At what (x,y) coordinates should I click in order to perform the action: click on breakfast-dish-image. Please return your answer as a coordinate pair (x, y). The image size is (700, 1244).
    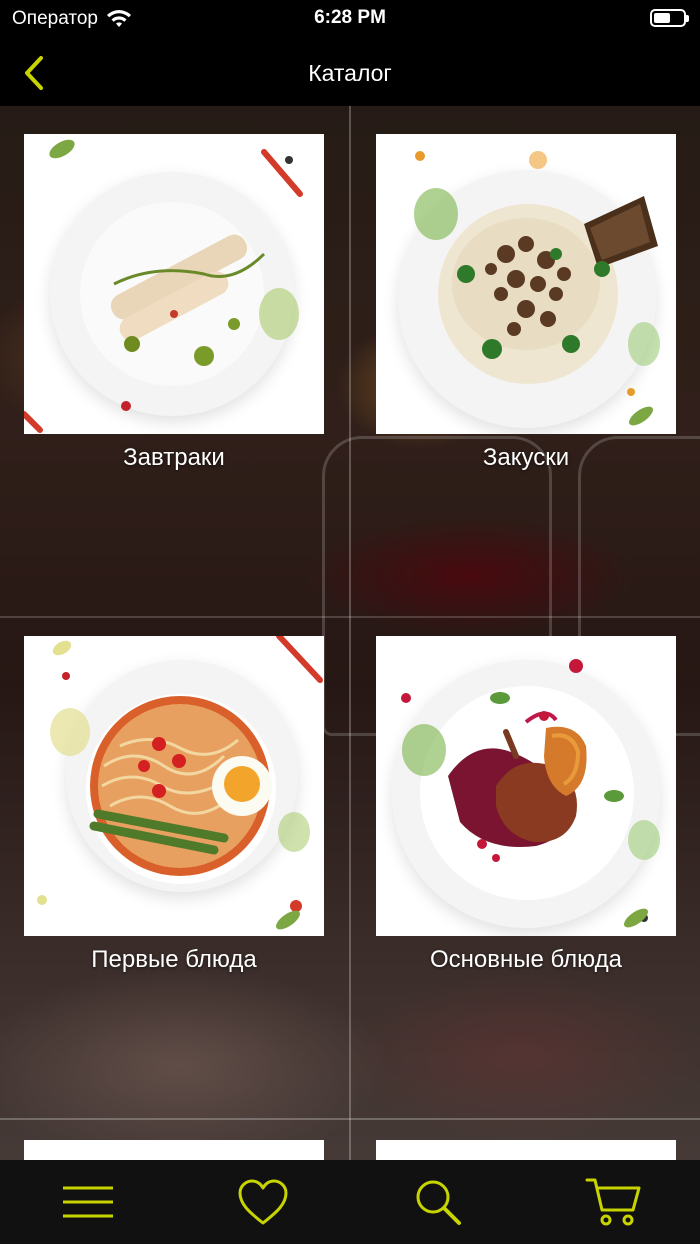
    Looking at the image, I should click on (174, 284).